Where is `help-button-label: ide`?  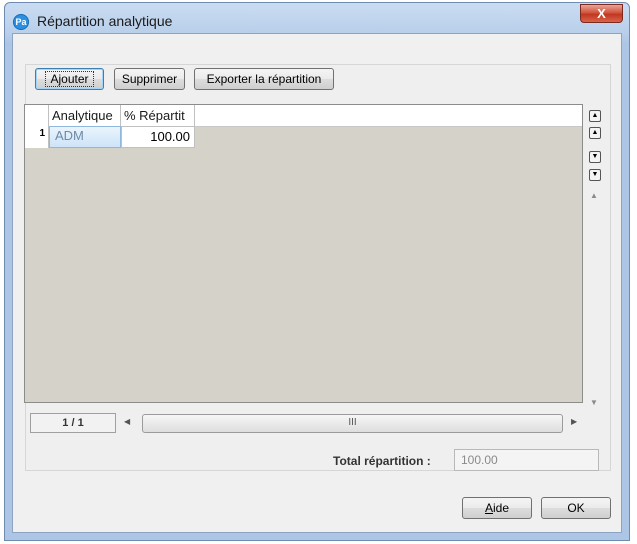
help-button-label: ide is located at coordinates (501, 508).